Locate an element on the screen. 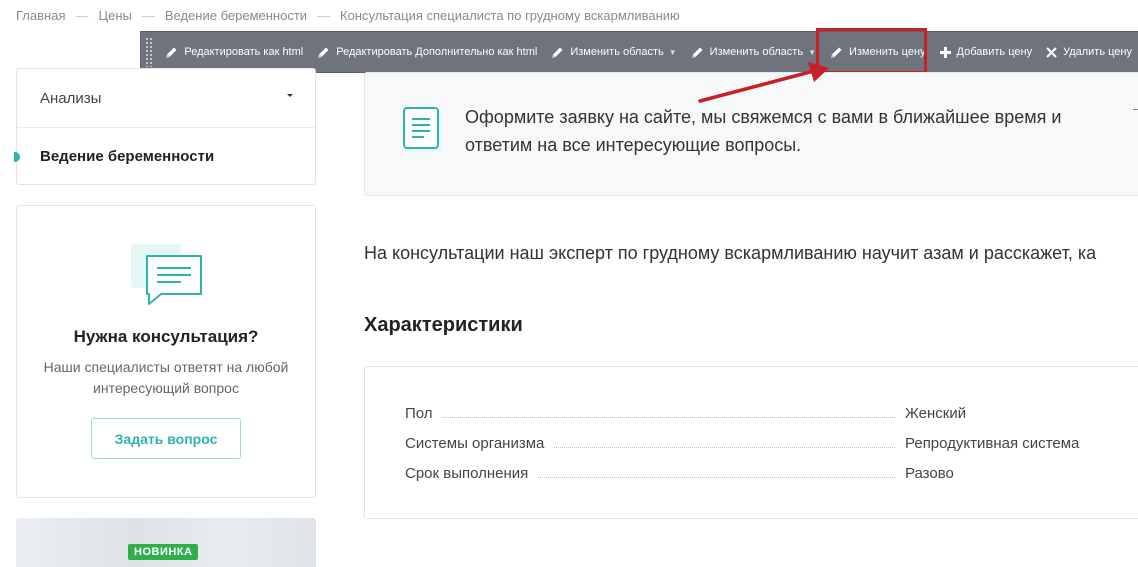  promo-card: НОВИНКА is located at coordinates (166, 542).